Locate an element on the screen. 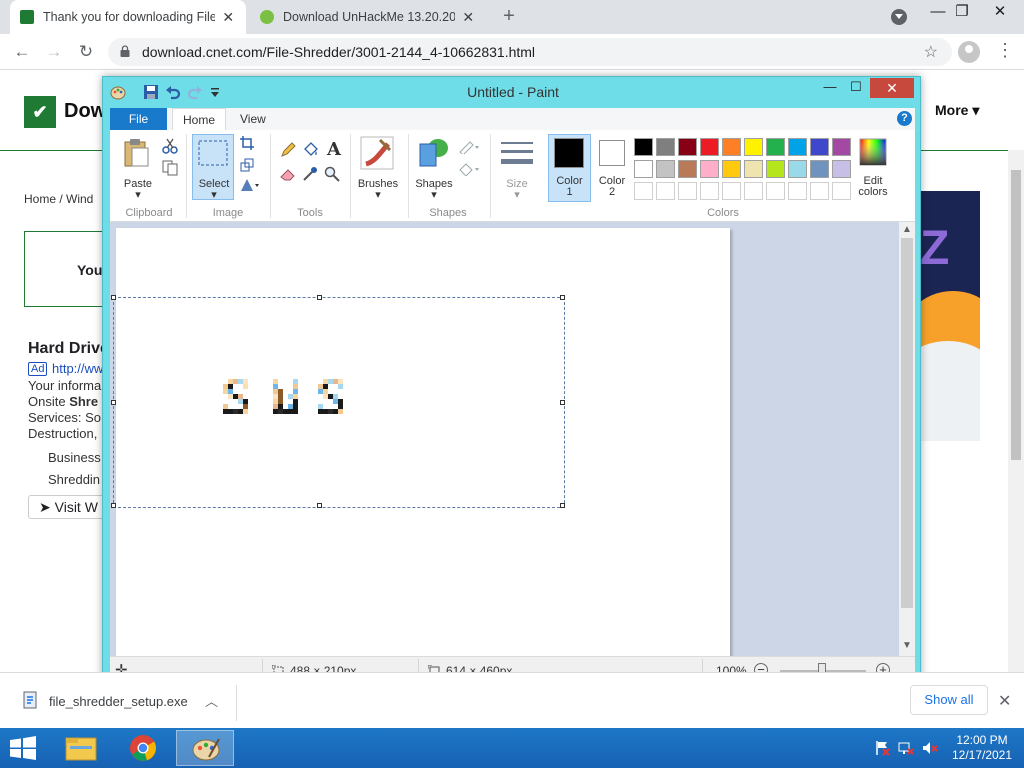 This screenshot has width=1024, height=768. ad-sitelink: Shreddin is located at coordinates (74, 479).